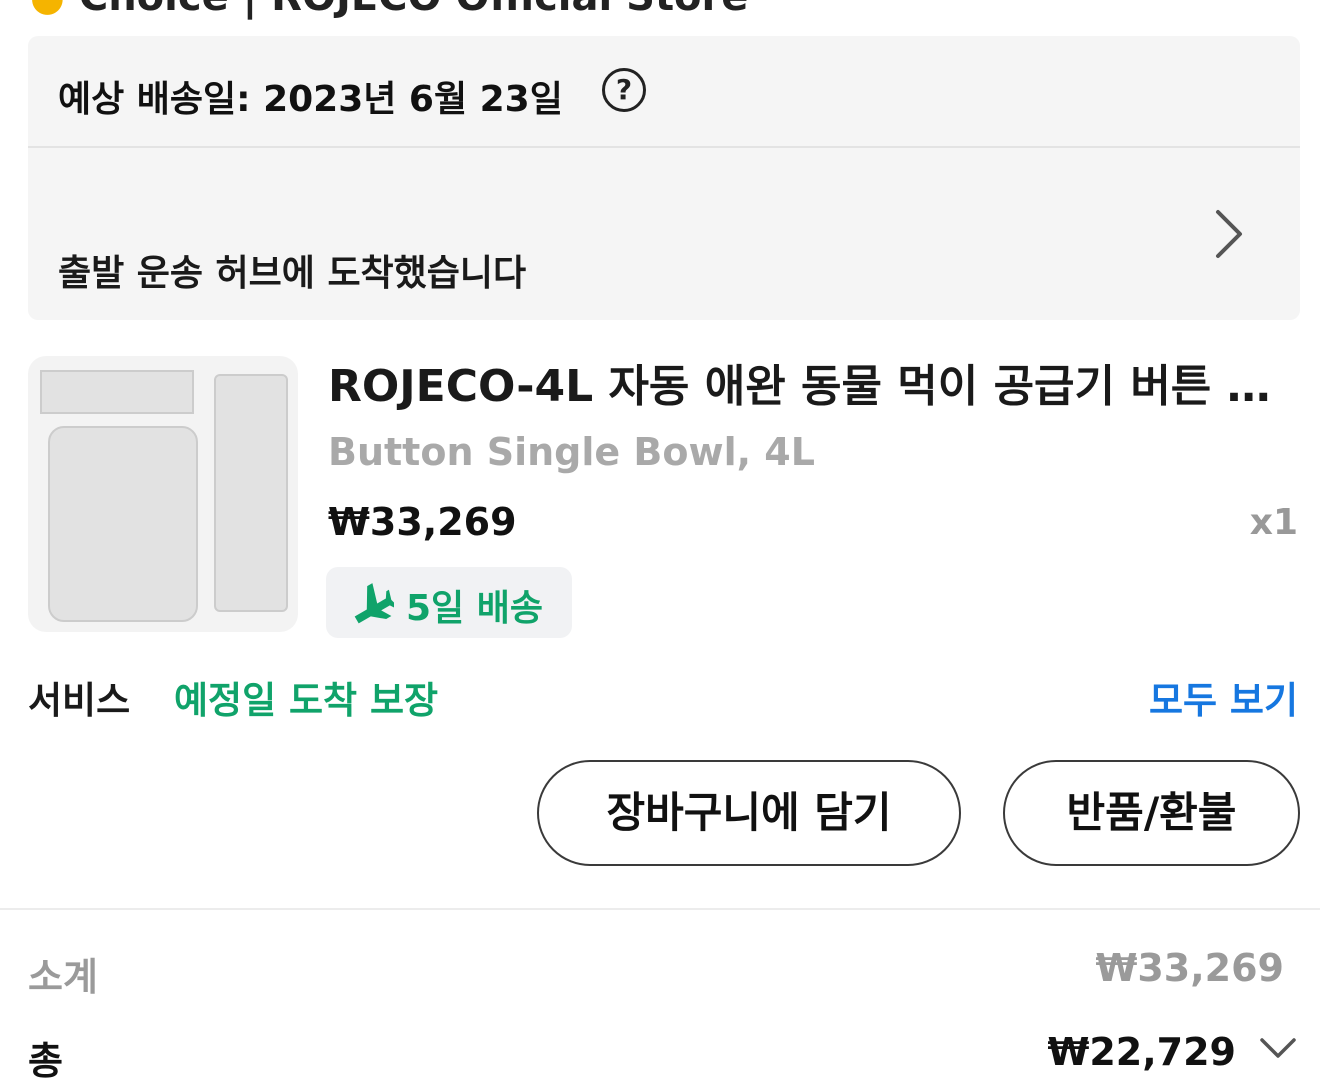 The image size is (1320, 1085). Describe the element at coordinates (1151, 813) in the screenshot. I see `return-refund-button: 반품/환불` at that location.